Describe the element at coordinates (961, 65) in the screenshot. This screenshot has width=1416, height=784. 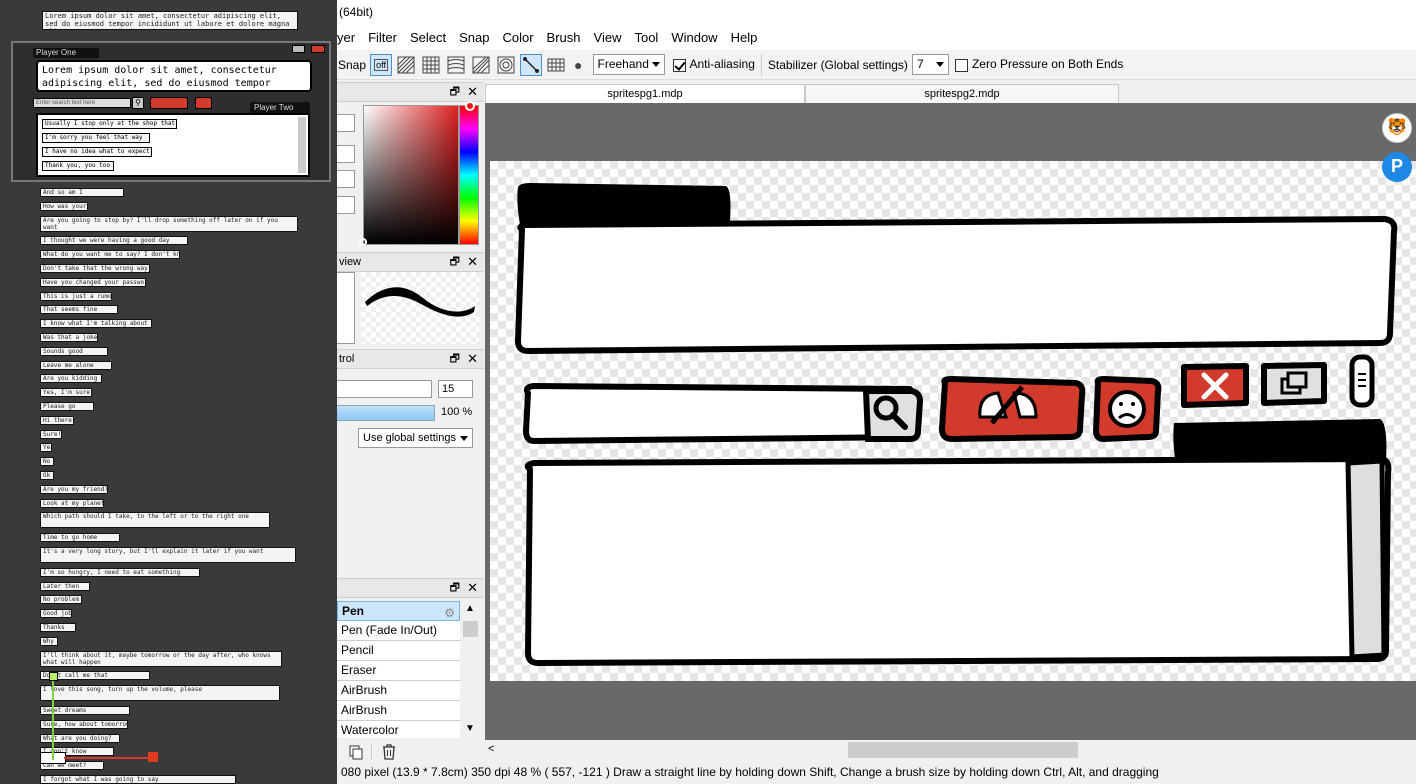
I see `zero-pressure-checkbox` at that location.